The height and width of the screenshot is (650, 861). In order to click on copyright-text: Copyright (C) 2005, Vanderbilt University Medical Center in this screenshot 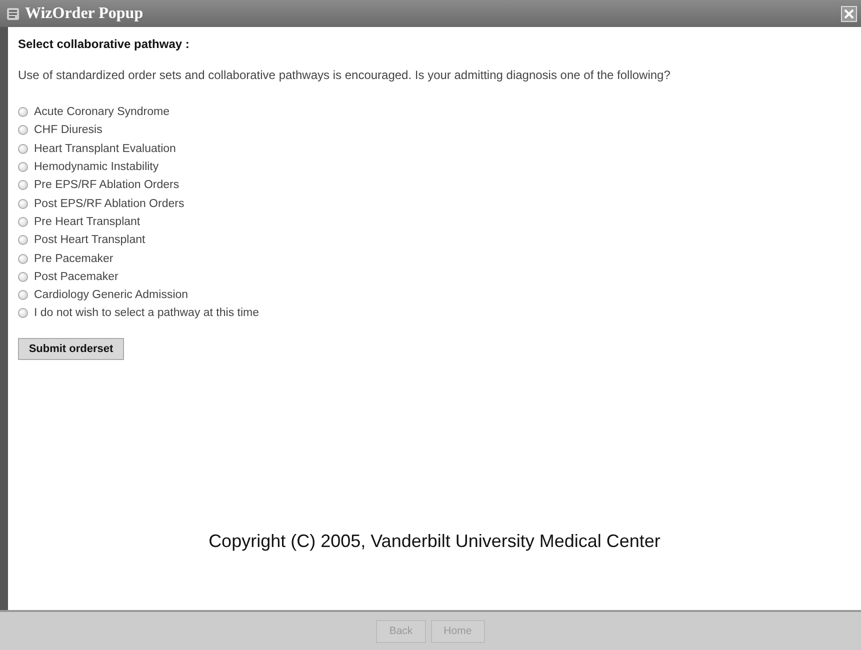, I will do `click(435, 541)`.